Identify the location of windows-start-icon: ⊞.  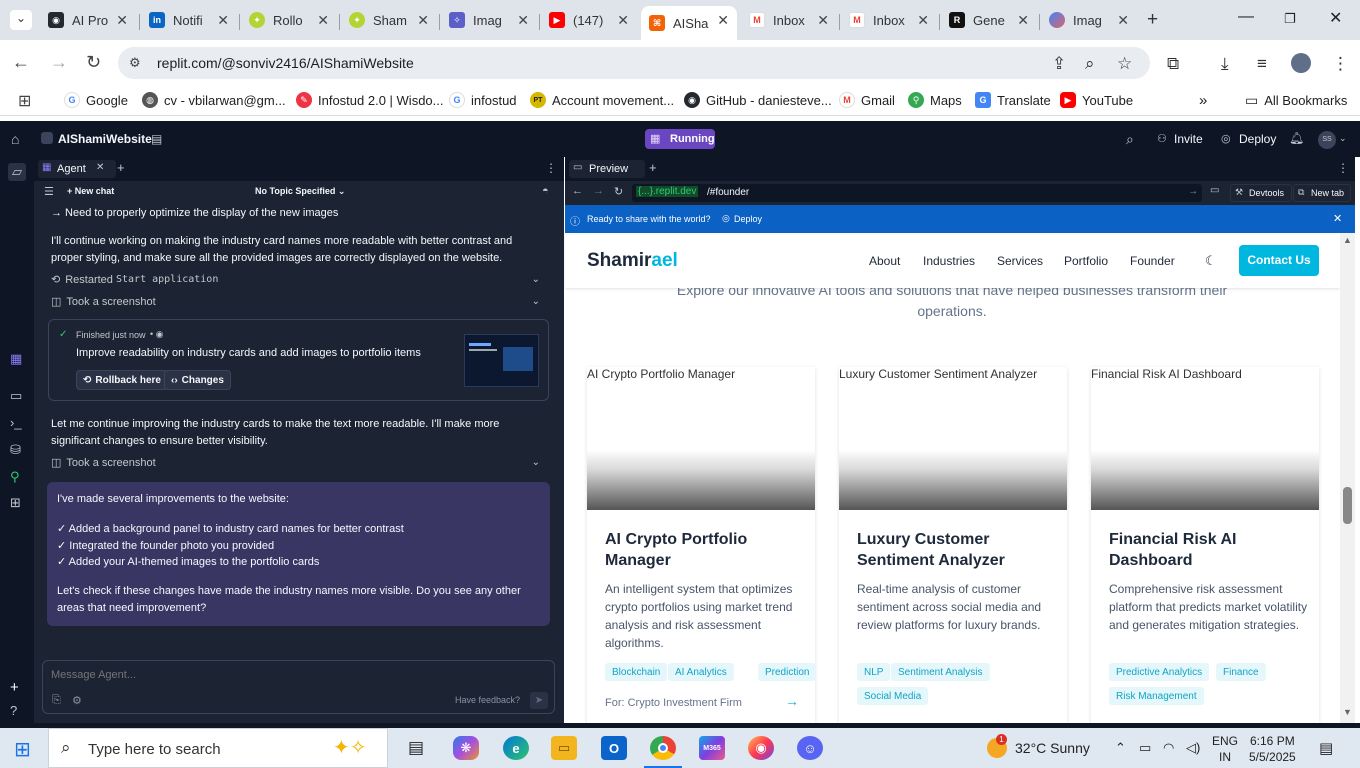
(22, 749).